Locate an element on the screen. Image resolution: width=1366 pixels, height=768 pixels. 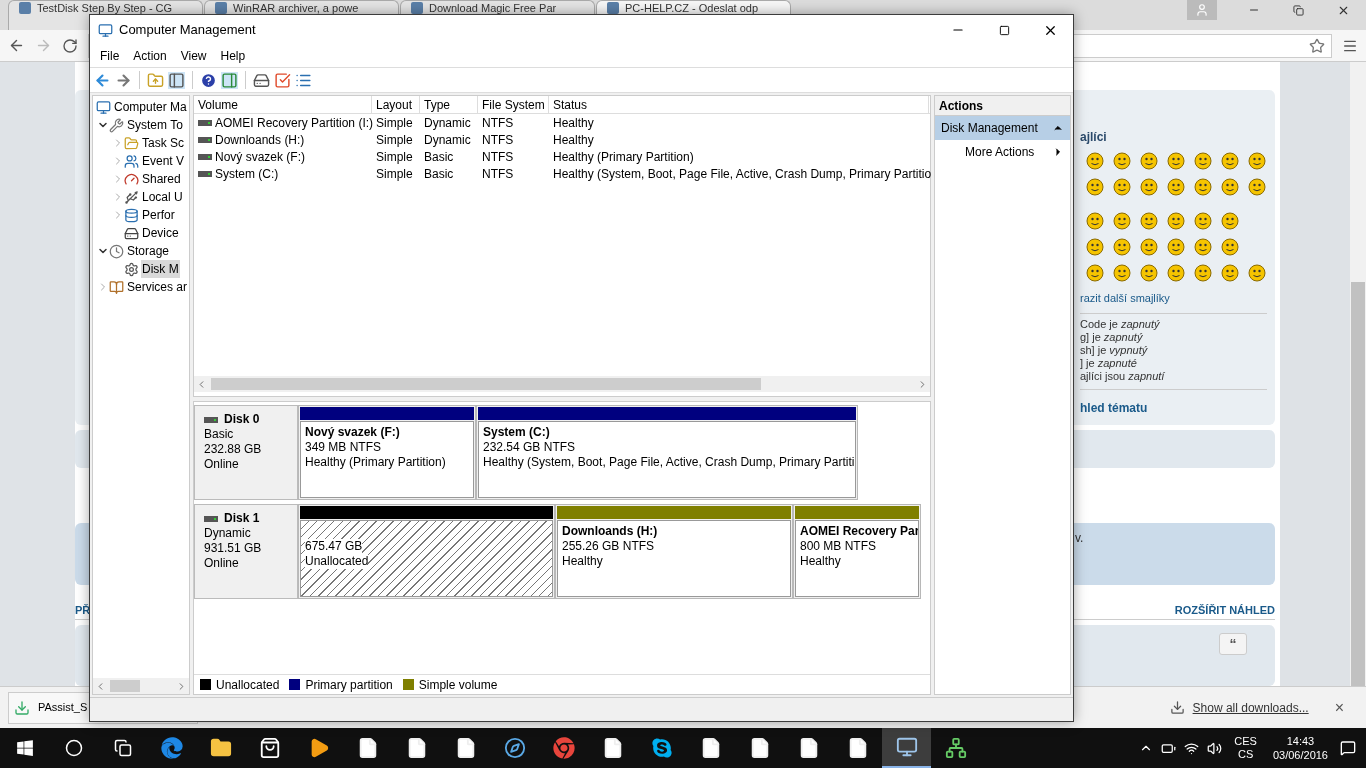
disk-type: Basic is located at coordinates (219, 434).